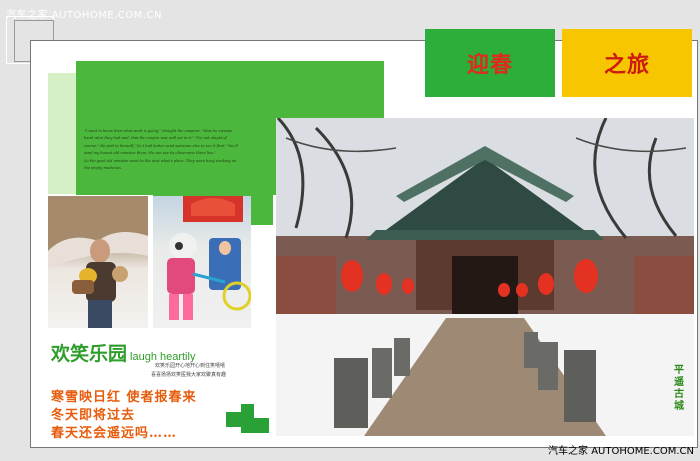 The height and width of the screenshot is (461, 700). I want to click on banner-left-text: 迎春, so click(489, 65).